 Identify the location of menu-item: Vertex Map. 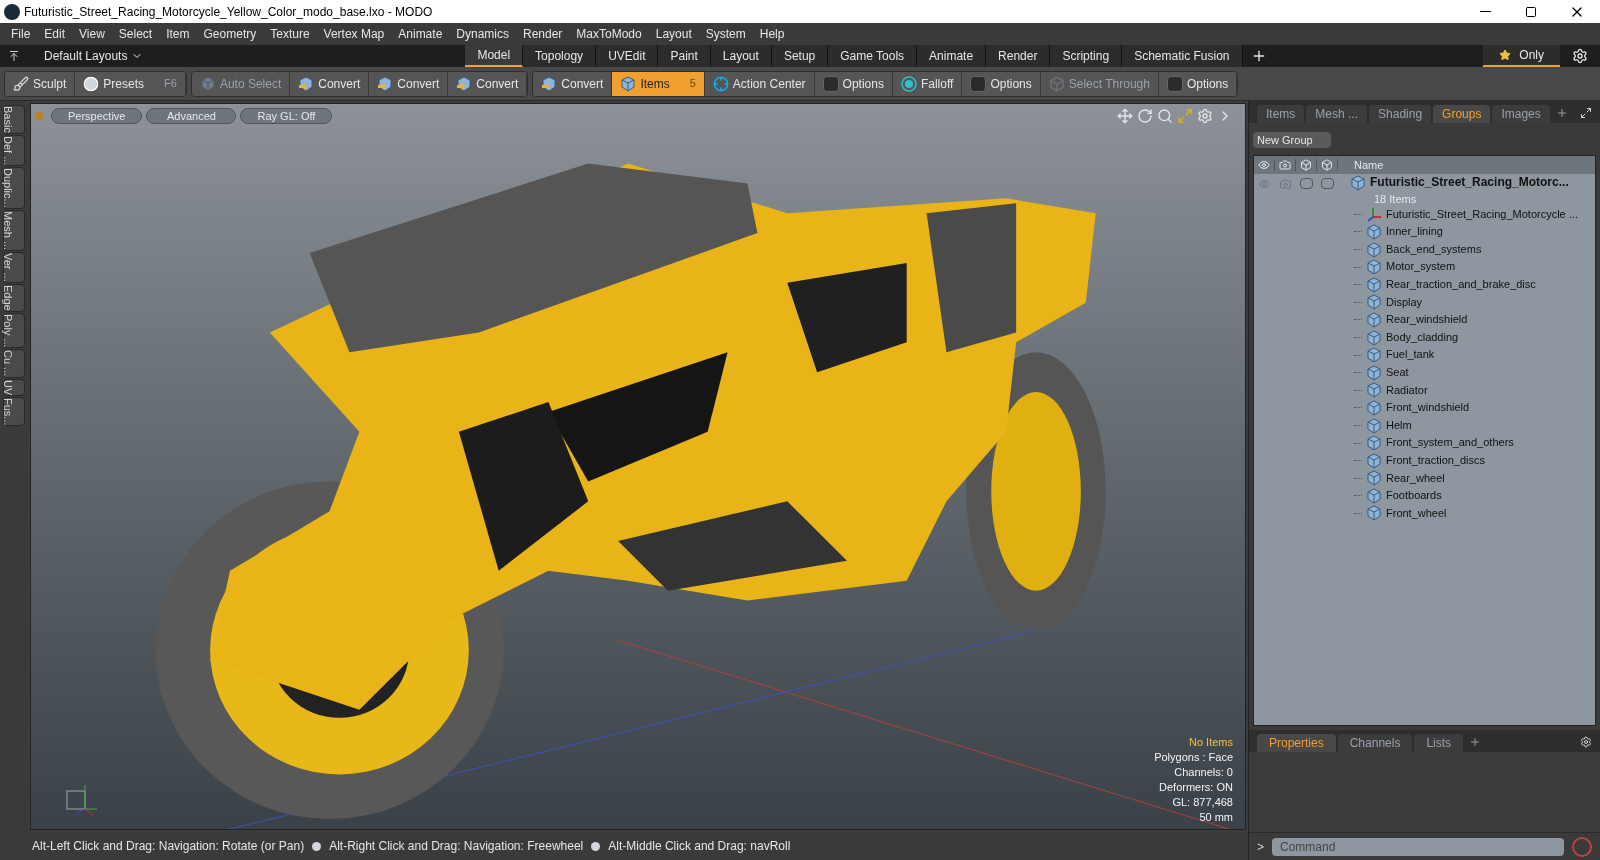
(354, 34).